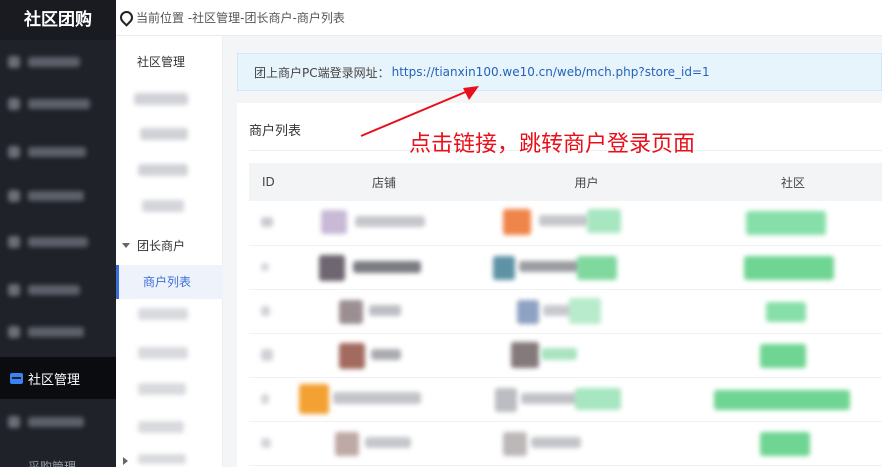 This screenshot has height=467, width=882. Describe the element at coordinates (268, 182) in the screenshot. I see `column-header-id: ID` at that location.